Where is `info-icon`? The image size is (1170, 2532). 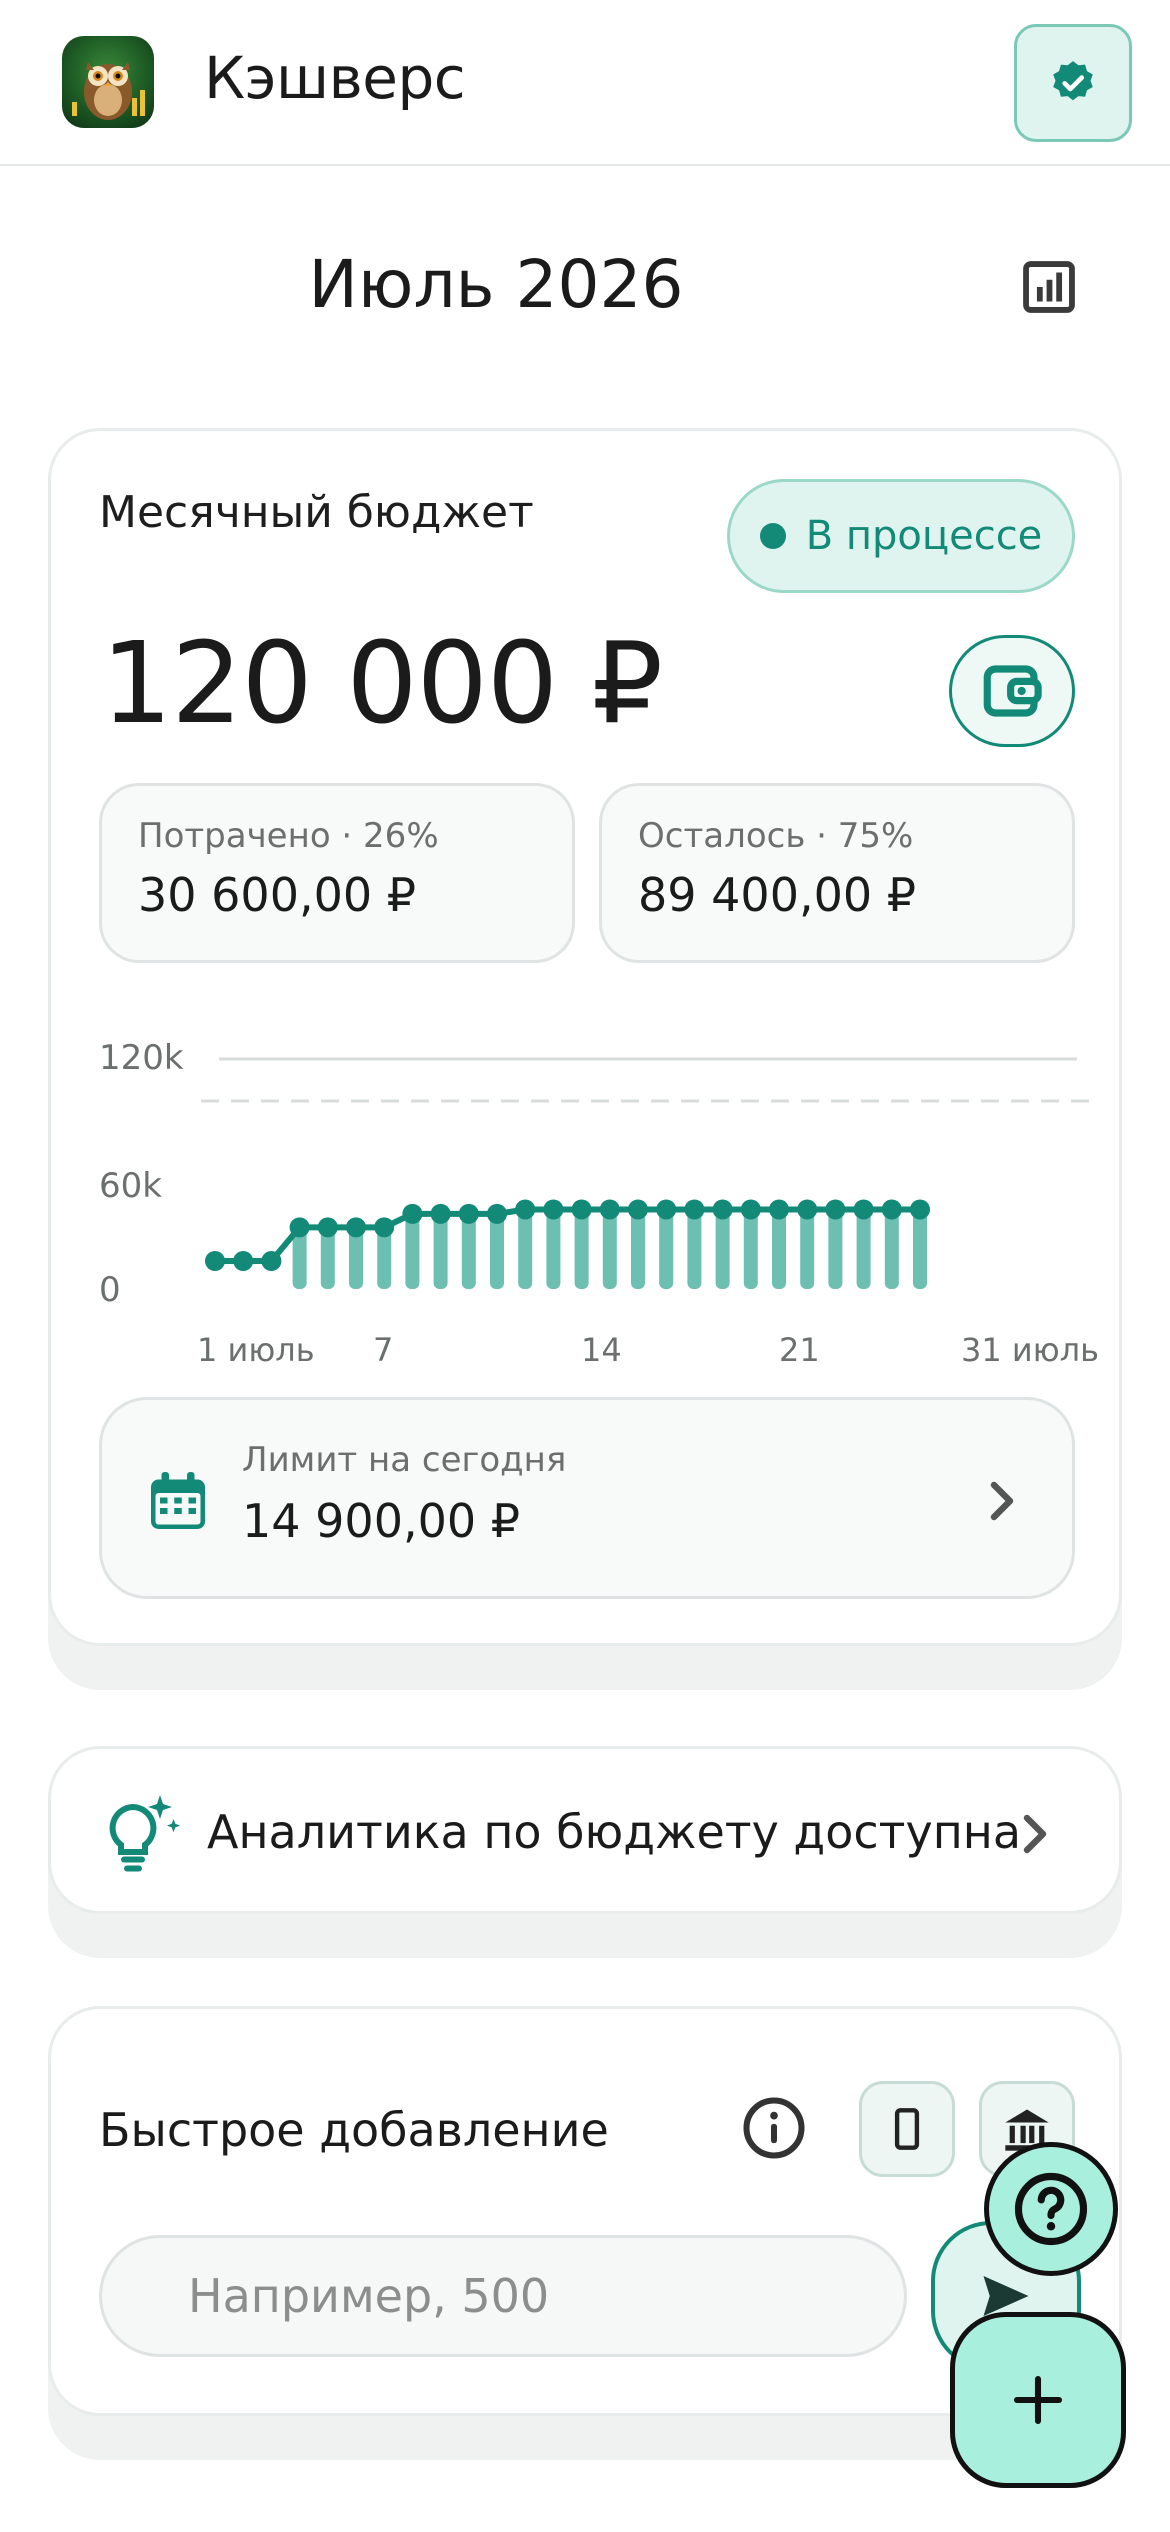 info-icon is located at coordinates (774, 2128).